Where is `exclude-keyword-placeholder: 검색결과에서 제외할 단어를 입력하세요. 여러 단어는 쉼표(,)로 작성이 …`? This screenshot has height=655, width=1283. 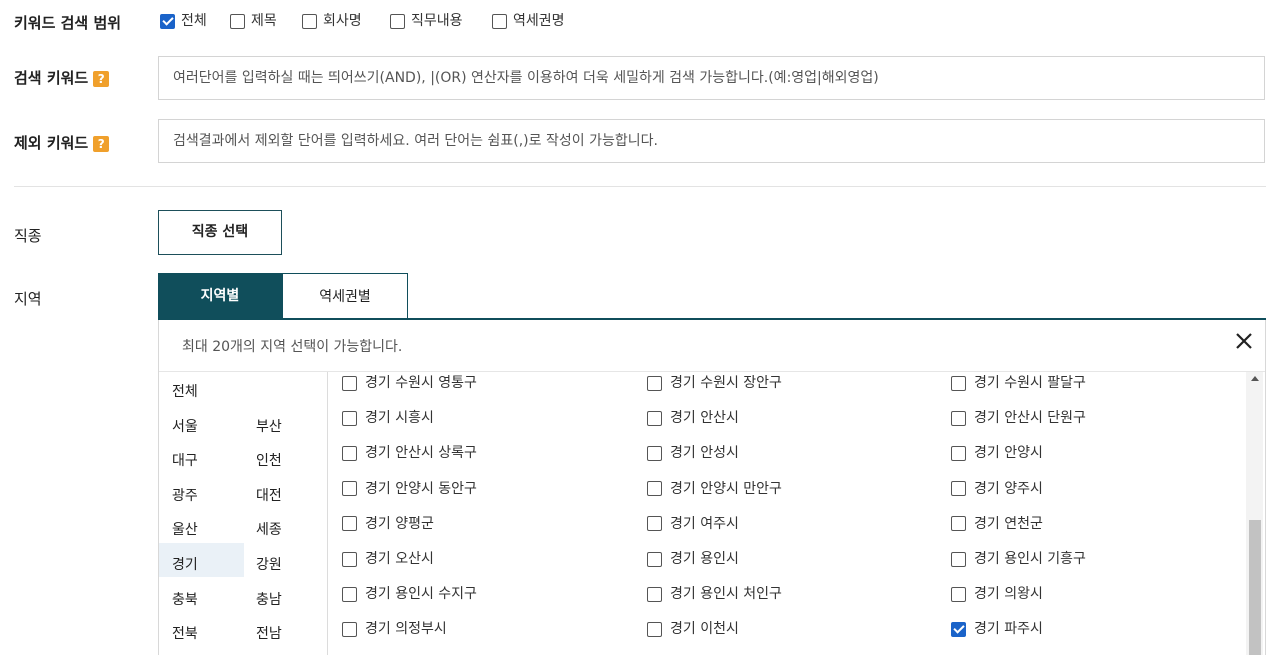
exclude-keyword-placeholder: 검색결과에서 제외할 단어를 입력하세요. 여러 단어는 쉼표(,)로 작성이 … is located at coordinates (415, 141).